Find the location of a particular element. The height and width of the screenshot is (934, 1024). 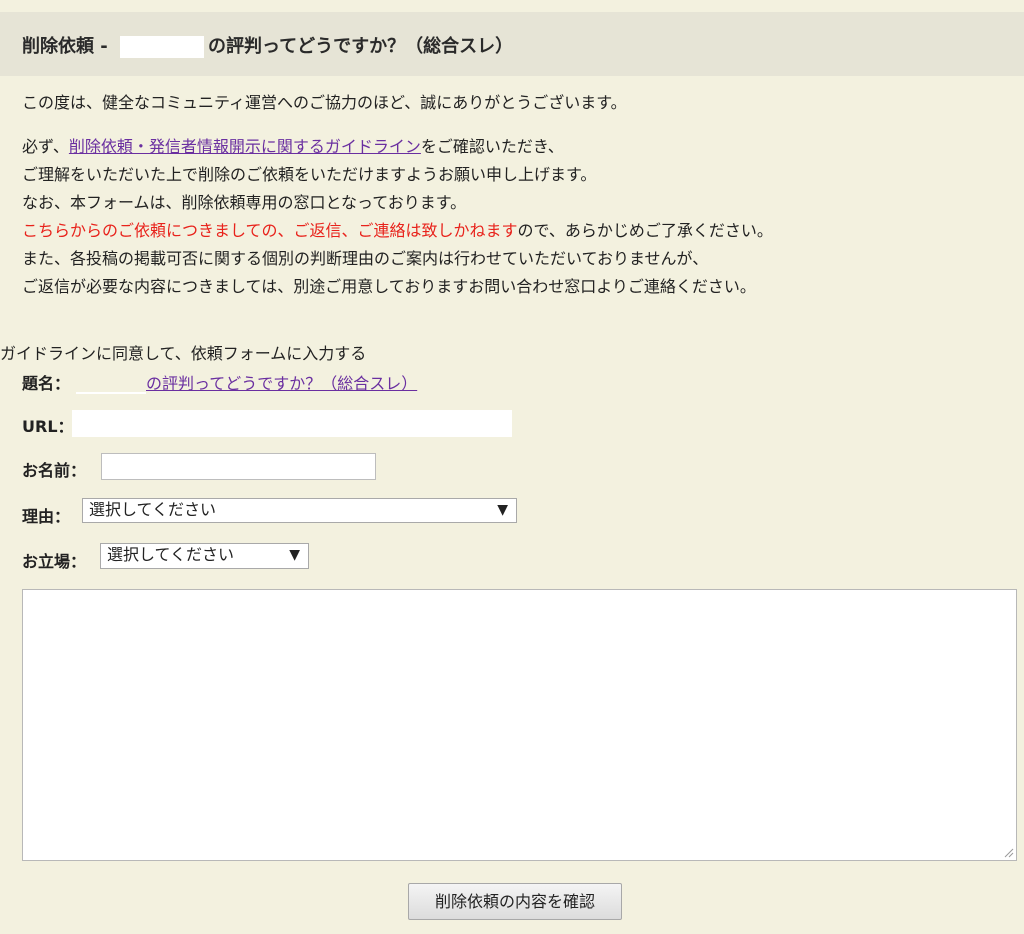

intro-line-3: ご理解をいただいた上で削除のご依頼をいただけますようお願い申し上げます。 is located at coordinates (309, 174).